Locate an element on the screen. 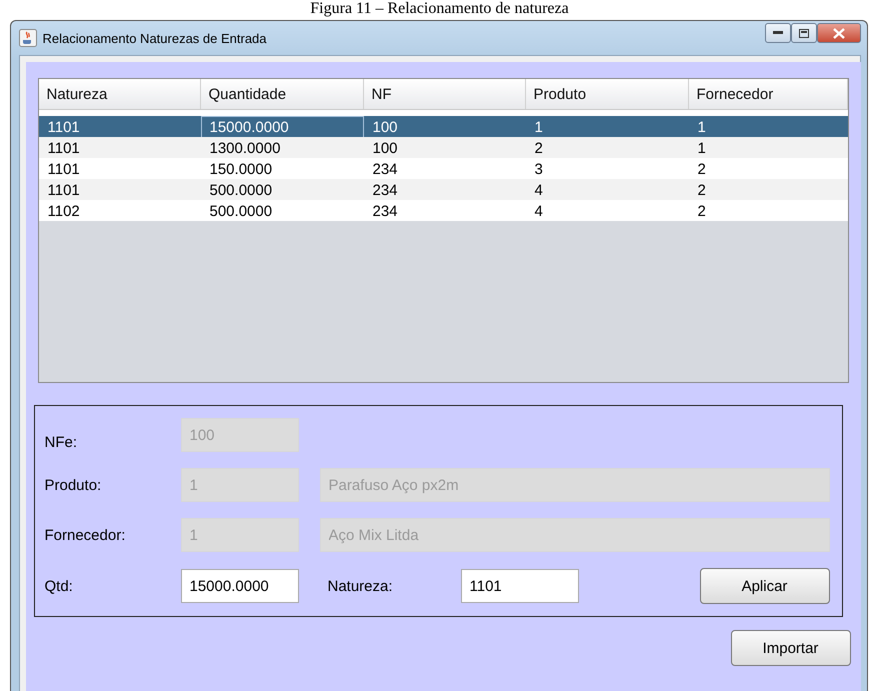  table-cell-text: 3 is located at coordinates (539, 170).